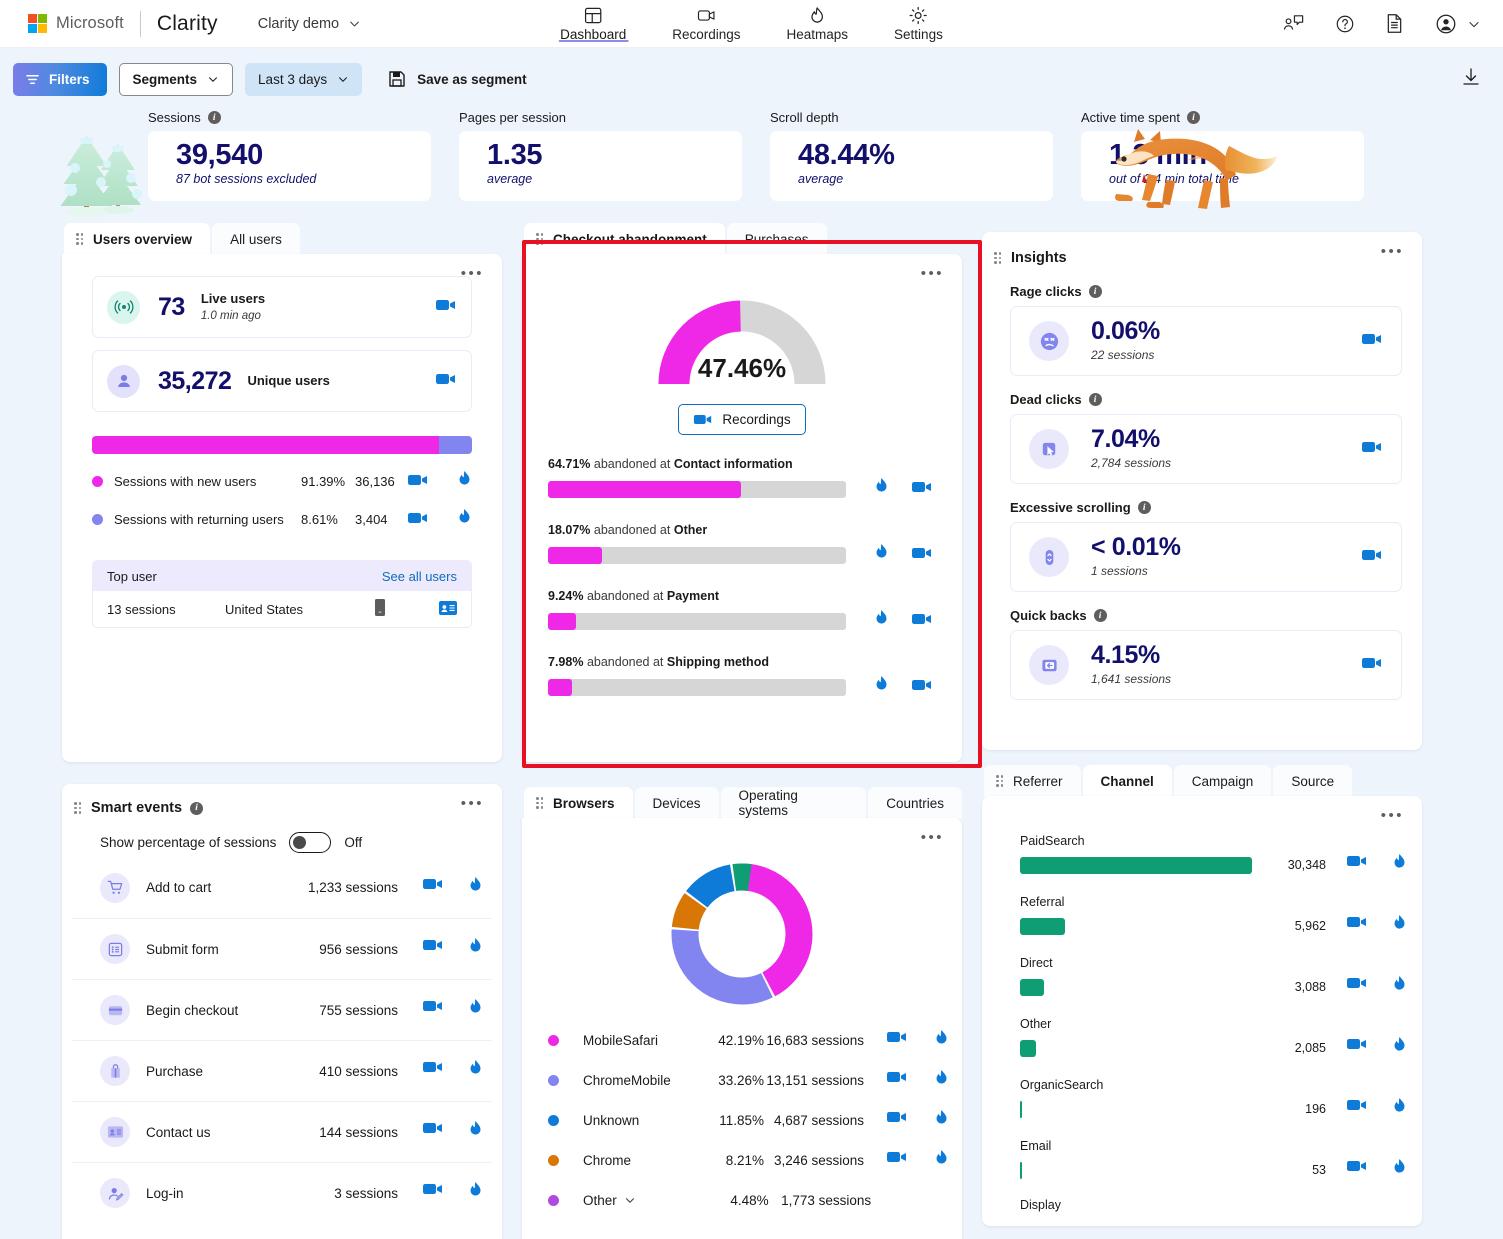 Image resolution: width=1503 pixels, height=1239 pixels. What do you see at coordinates (76, 23) in the screenshot?
I see `microsoft-logo: Microsoft` at bounding box center [76, 23].